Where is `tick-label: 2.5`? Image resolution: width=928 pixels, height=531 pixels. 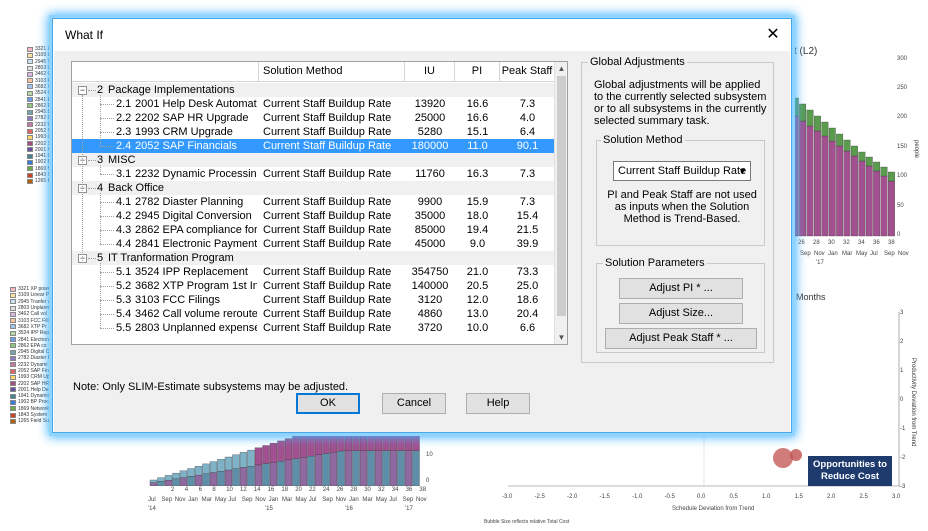 tick-label: 2.5 is located at coordinates (863, 497).